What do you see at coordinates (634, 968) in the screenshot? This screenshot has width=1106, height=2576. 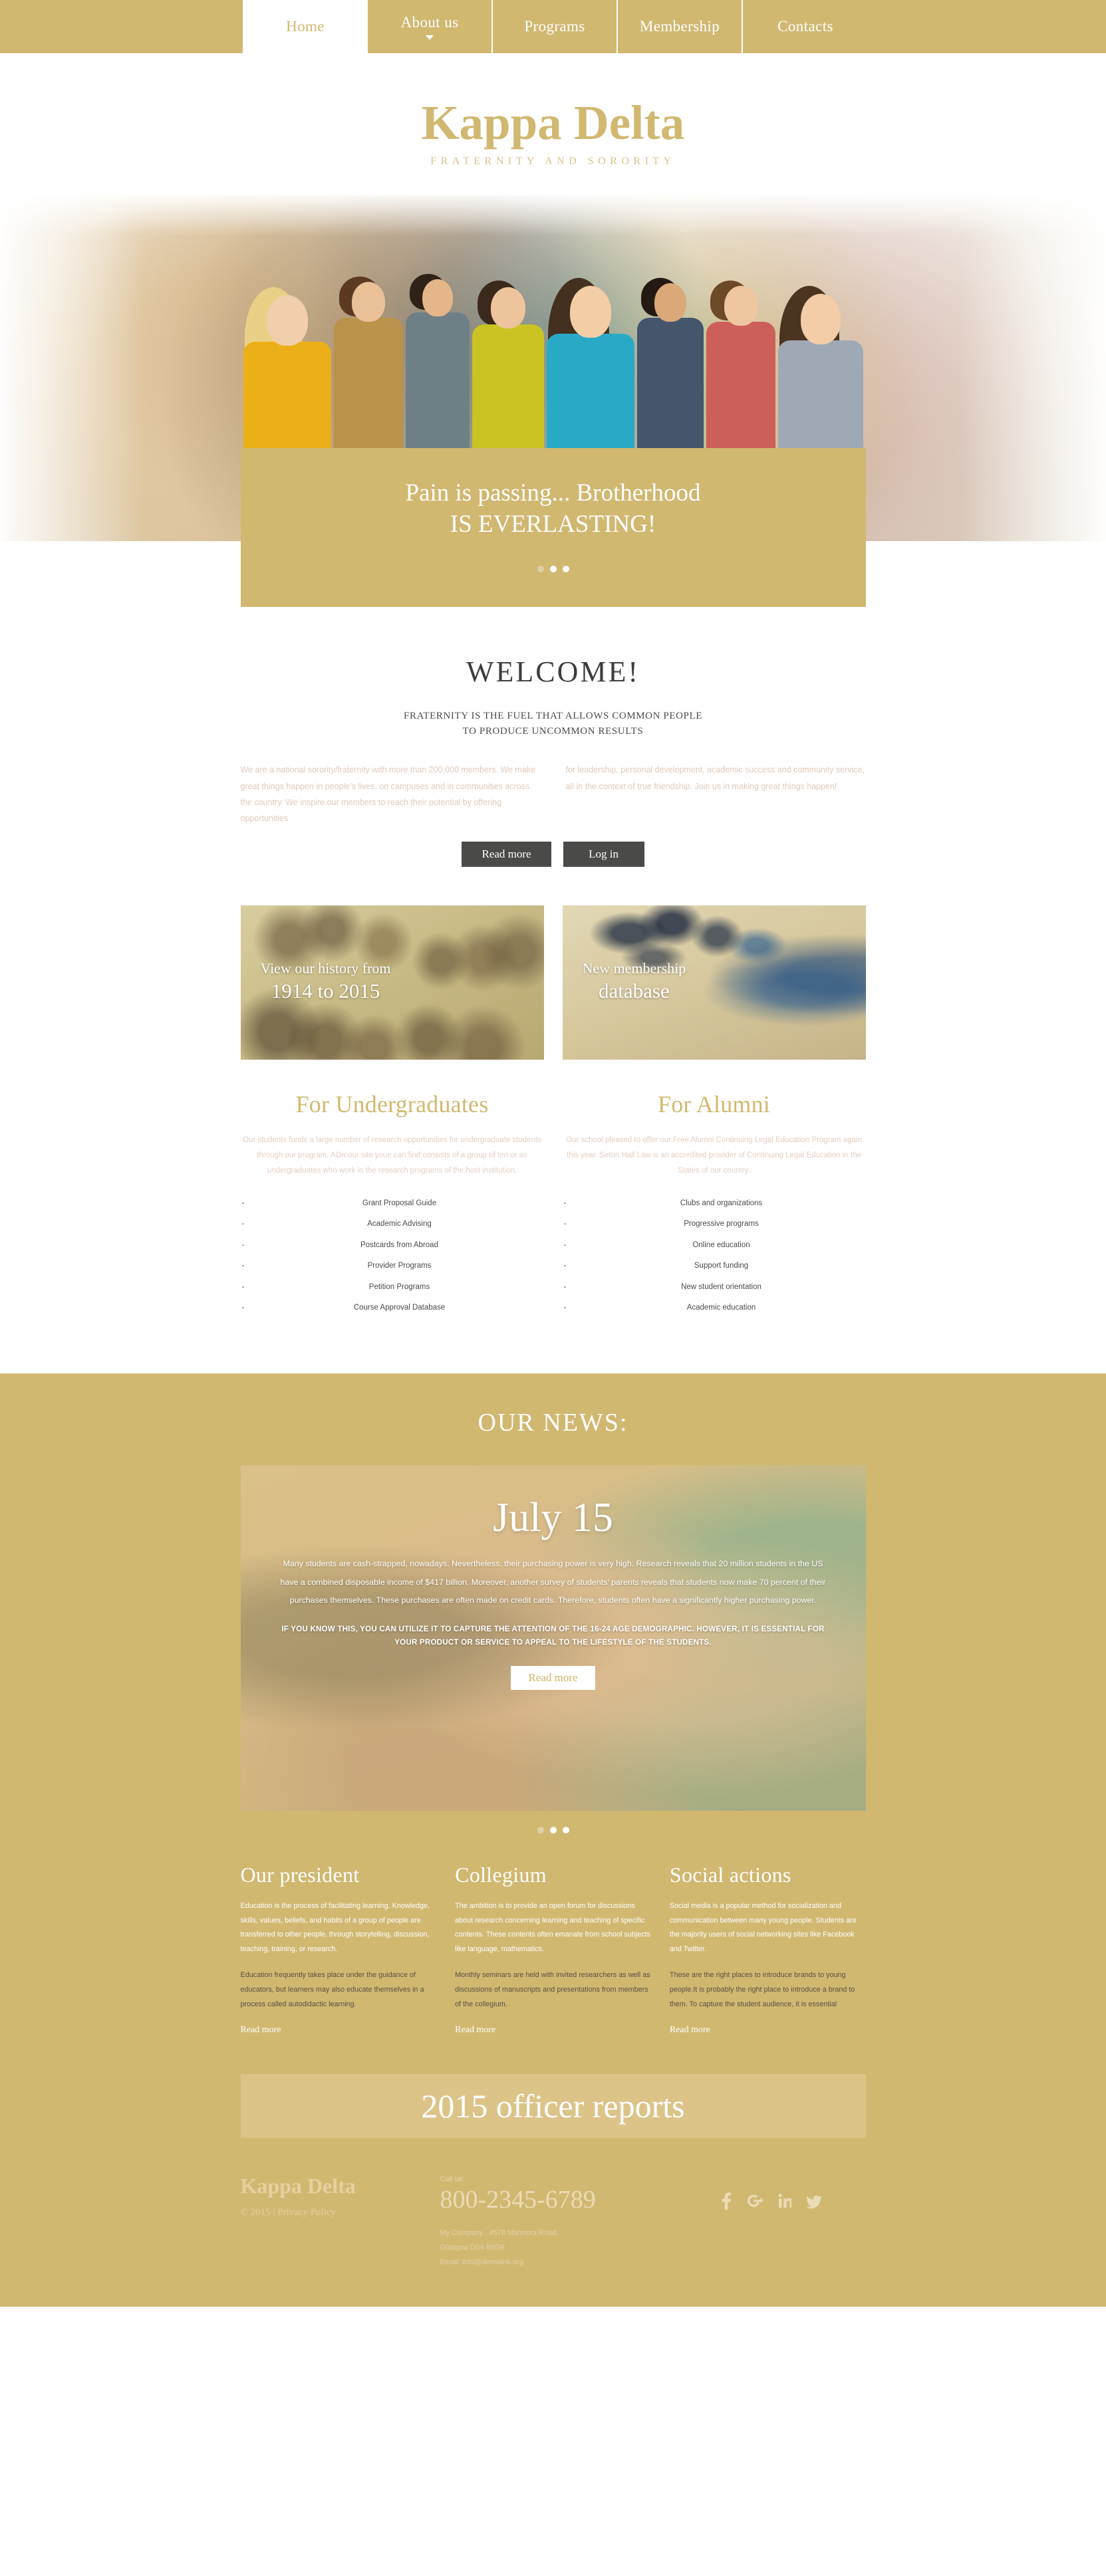 I see `promo-membership-small: New membership` at bounding box center [634, 968].